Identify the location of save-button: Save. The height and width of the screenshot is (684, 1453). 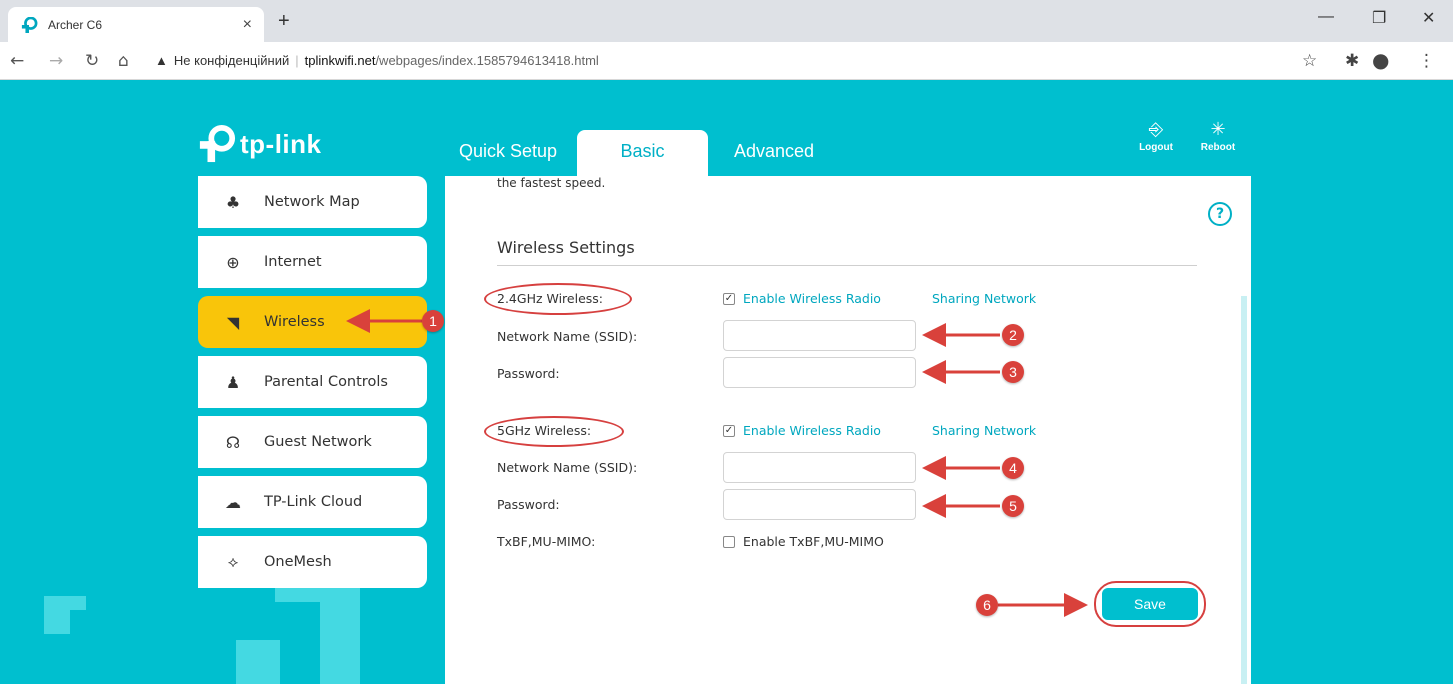
(1150, 604).